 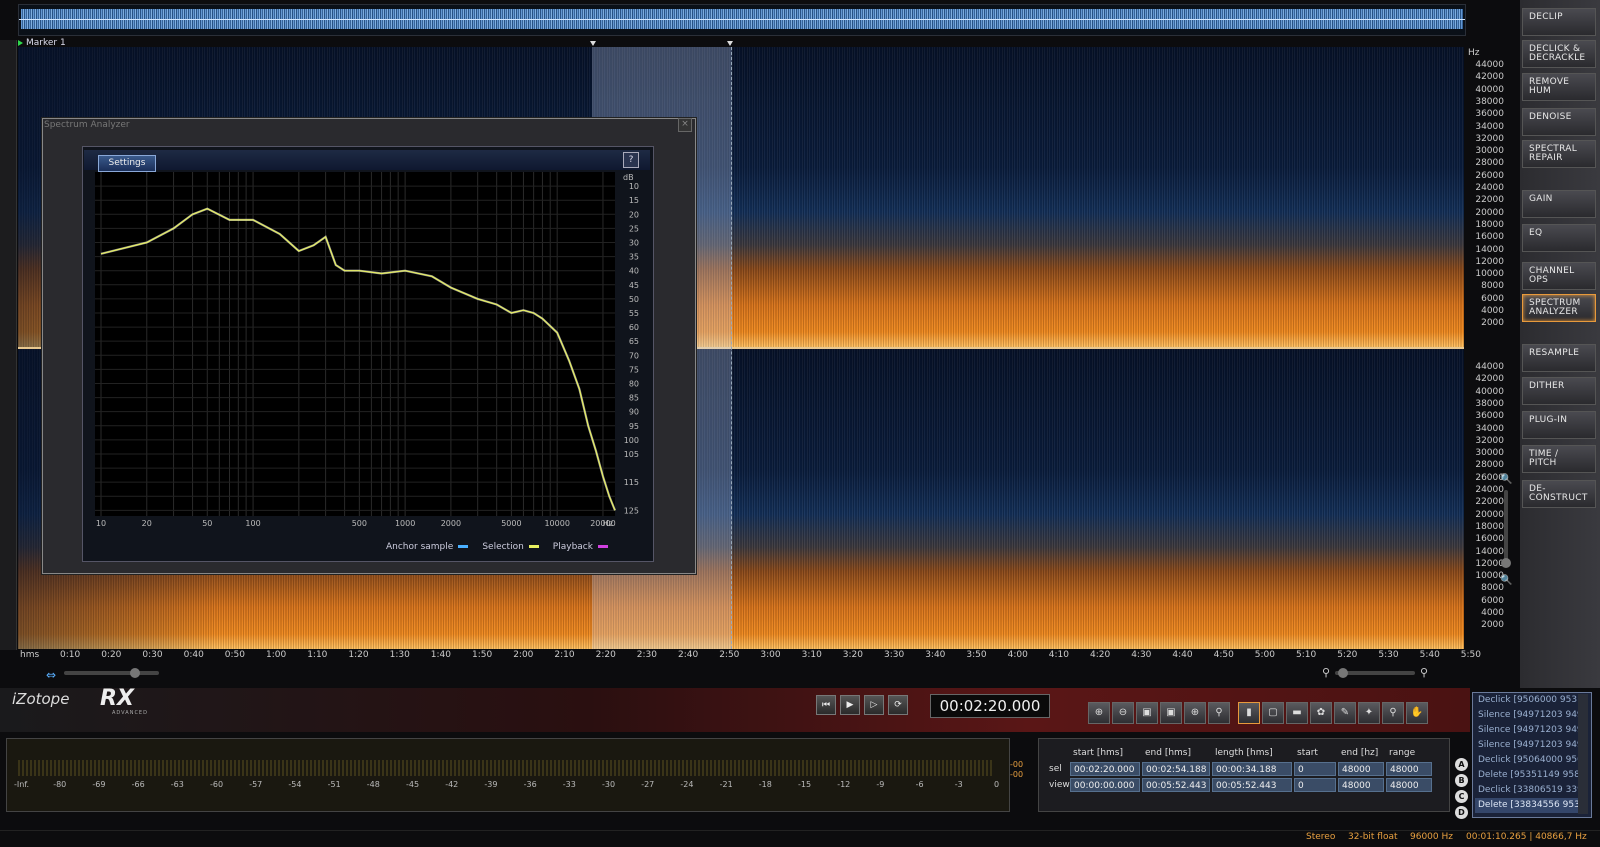 What do you see at coordinates (1461, 780) in the screenshot?
I see `undo-slot-b: B` at bounding box center [1461, 780].